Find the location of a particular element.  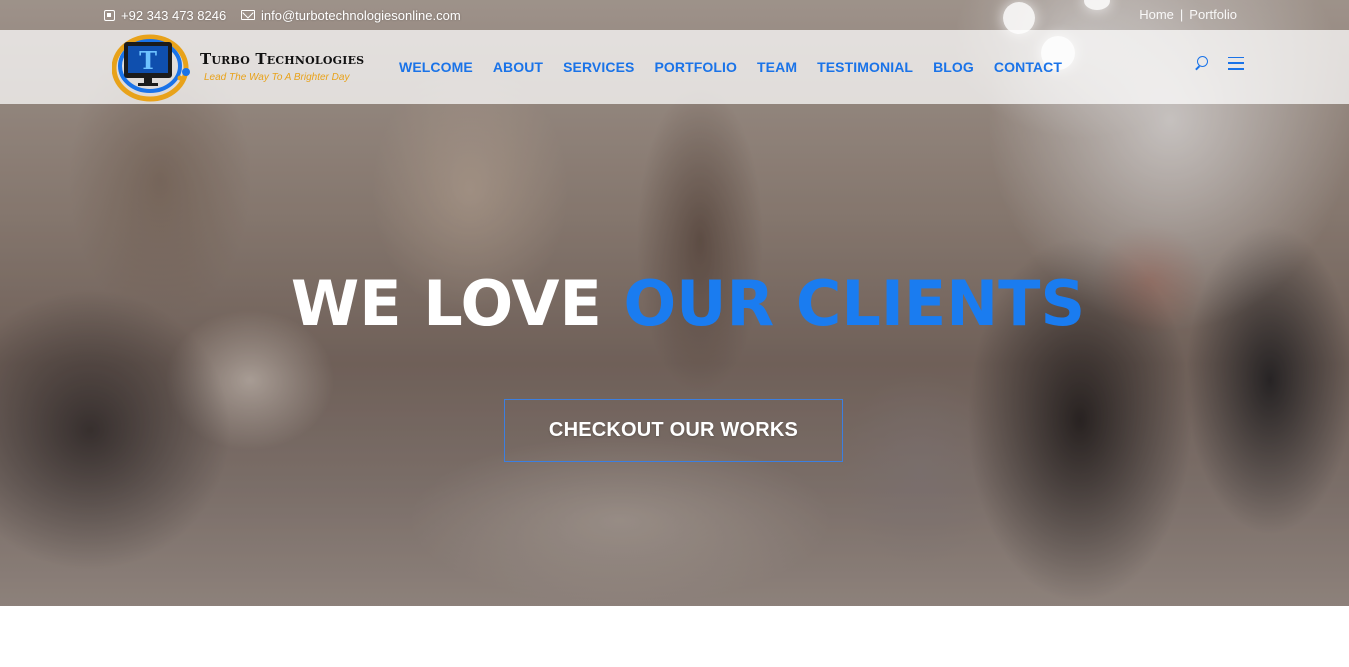

search-icon is located at coordinates (1202, 63).